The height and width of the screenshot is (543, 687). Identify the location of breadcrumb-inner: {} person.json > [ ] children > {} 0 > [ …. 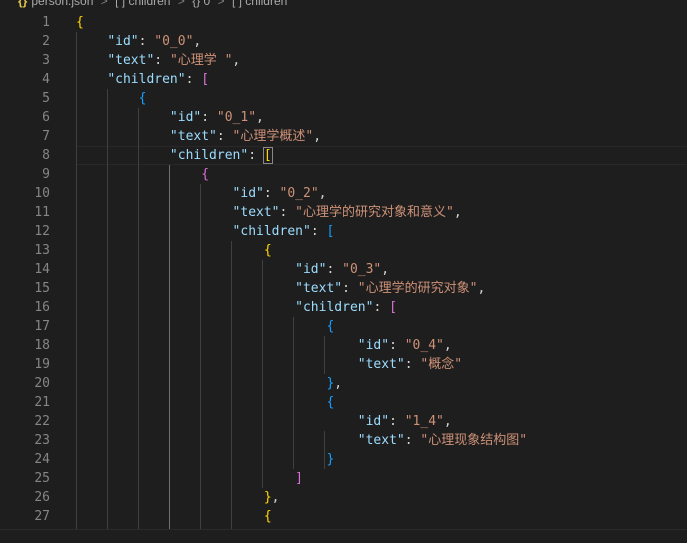
(152, 3).